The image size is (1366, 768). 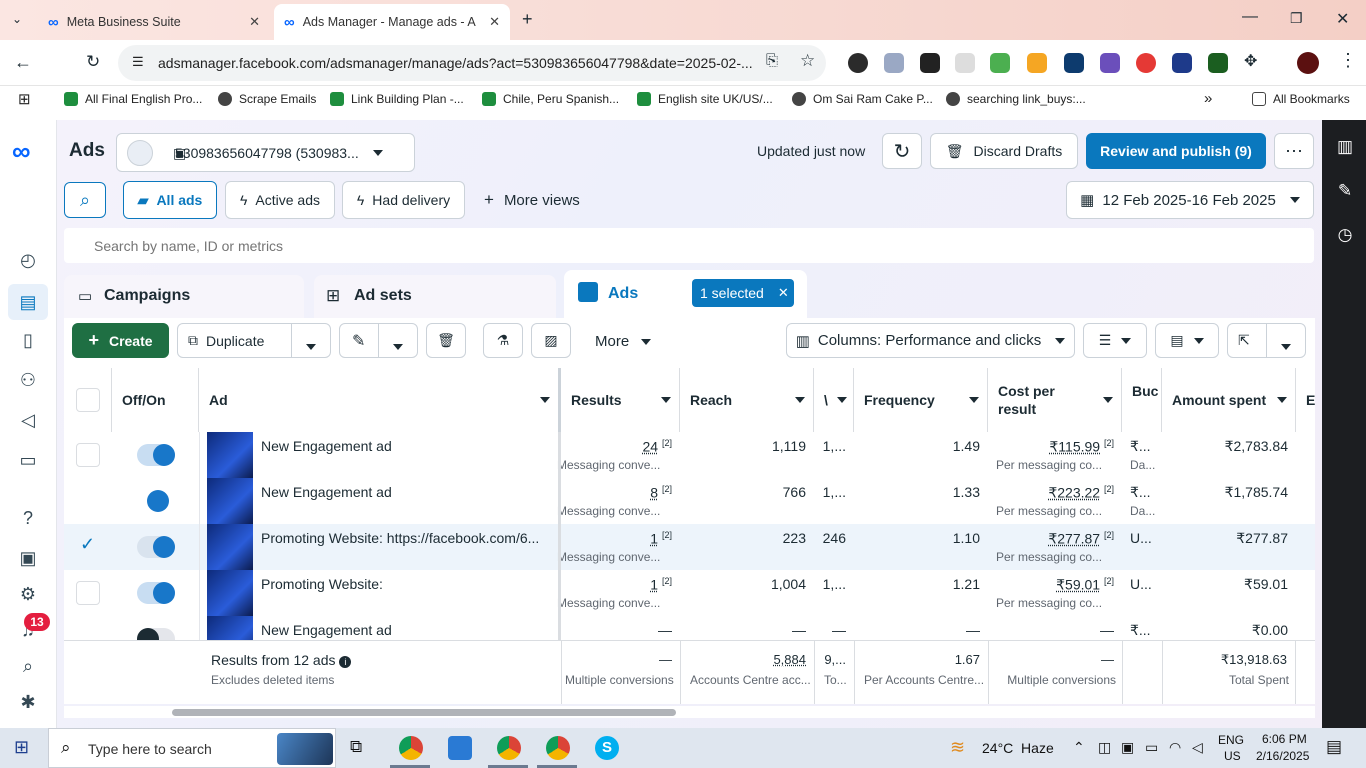 I want to click on site-settings-icon: ☰, so click(x=138, y=62).